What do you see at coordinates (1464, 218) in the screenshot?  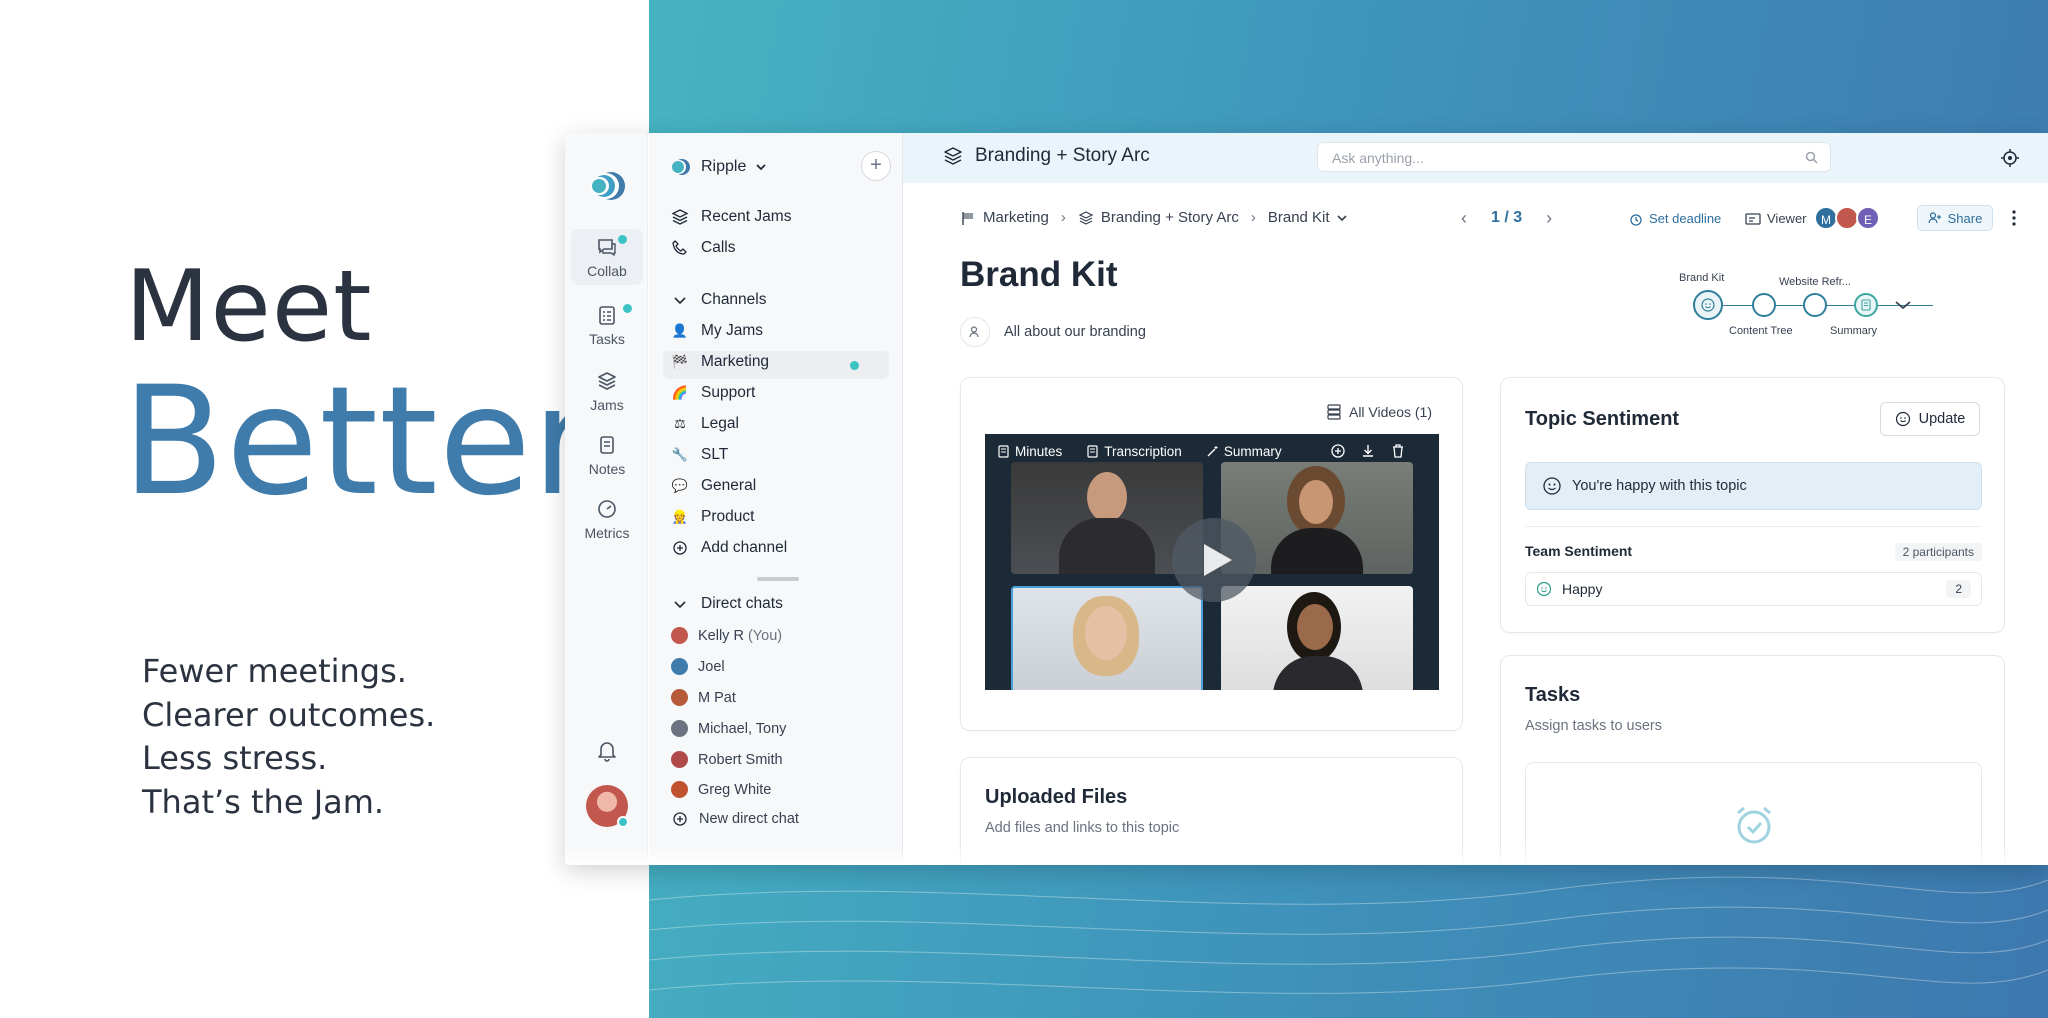 I see `chevron-left-icon: ‹` at bounding box center [1464, 218].